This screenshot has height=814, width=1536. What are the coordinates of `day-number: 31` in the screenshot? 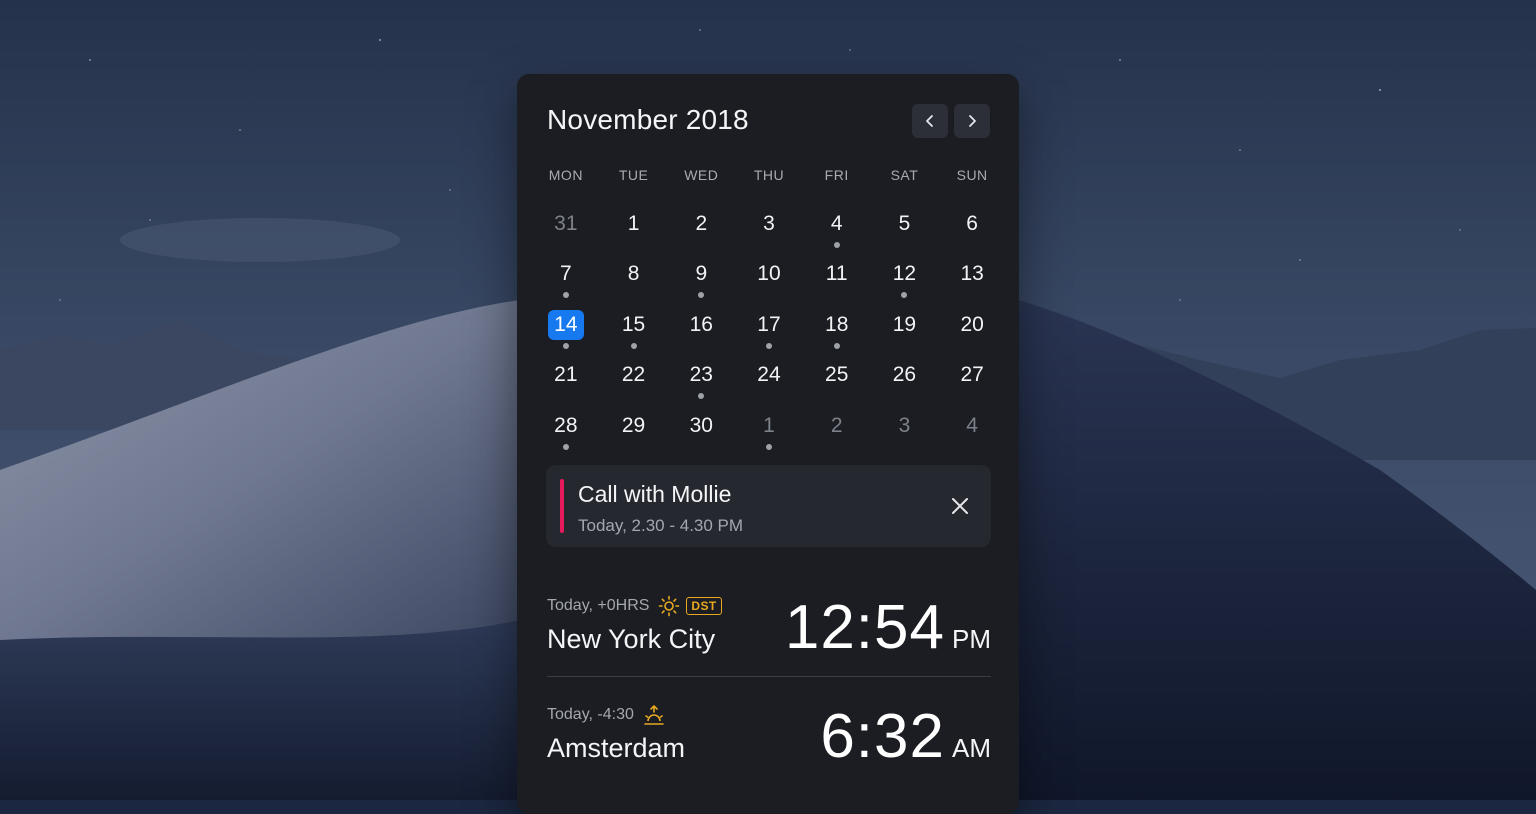 It's located at (566, 223).